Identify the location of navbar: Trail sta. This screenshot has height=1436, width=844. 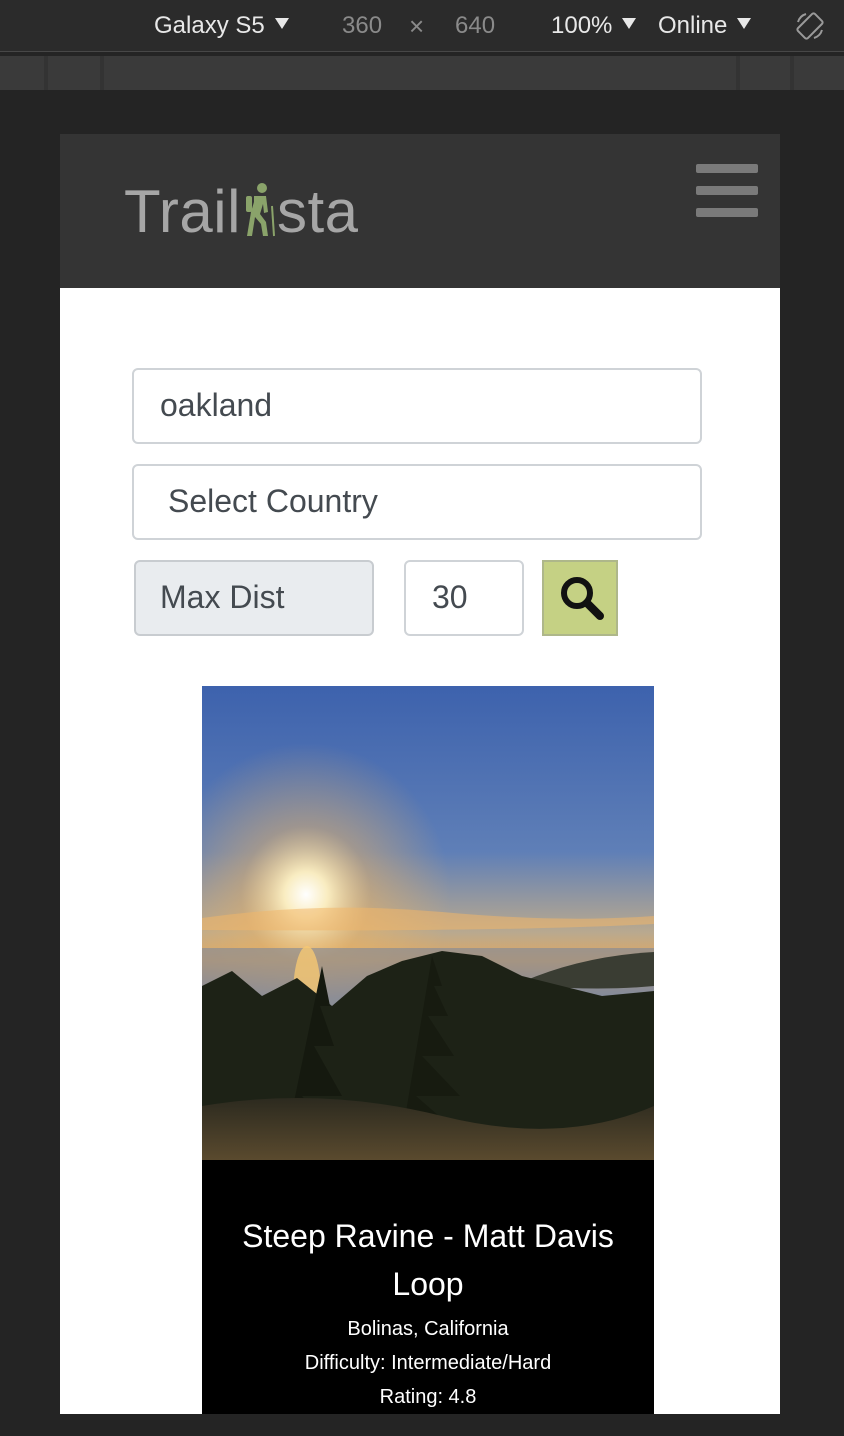
(420, 211).